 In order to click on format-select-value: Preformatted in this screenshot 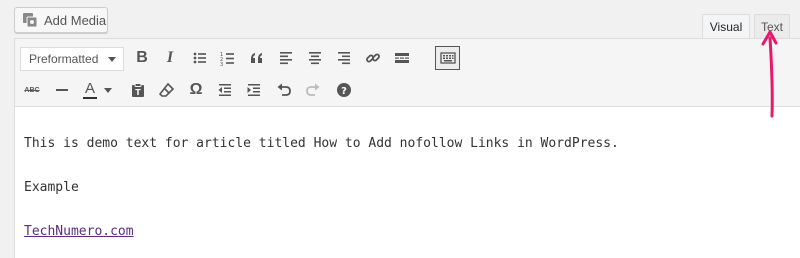, I will do `click(64, 59)`.